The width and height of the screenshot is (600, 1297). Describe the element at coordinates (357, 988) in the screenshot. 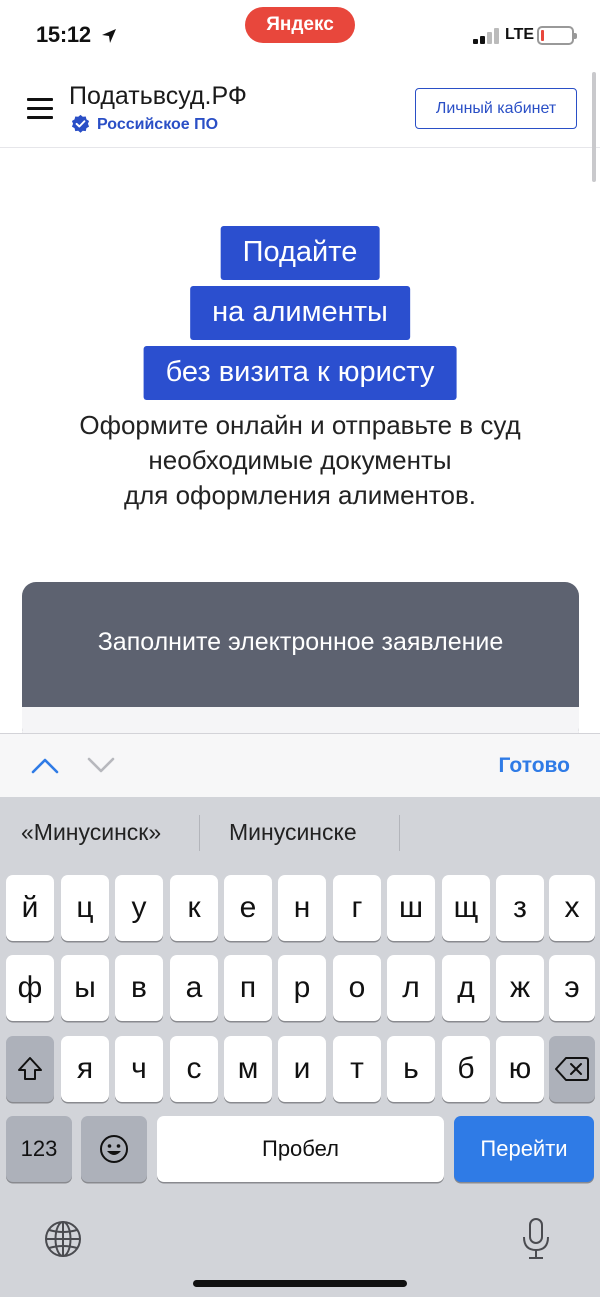

I see `key: о` at that location.